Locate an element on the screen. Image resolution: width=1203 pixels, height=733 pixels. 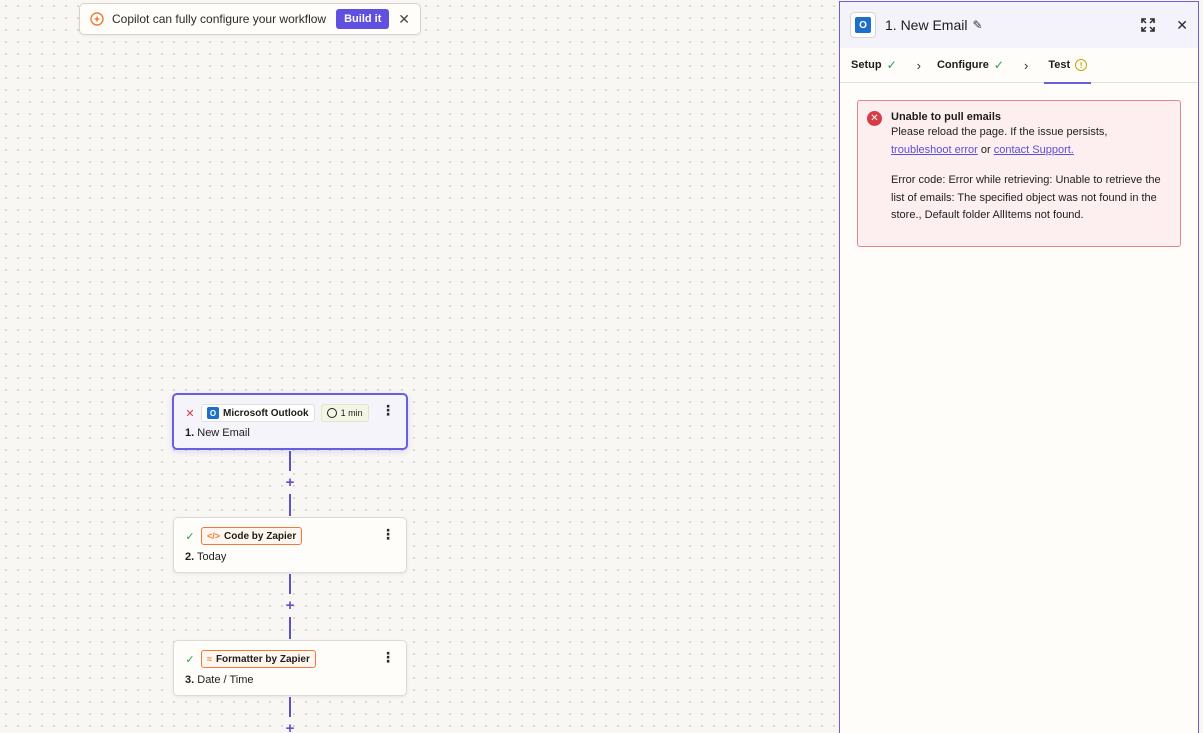
panel-header: O 1. New Email ✎ ✕ is located at coordinates (1019, 25).